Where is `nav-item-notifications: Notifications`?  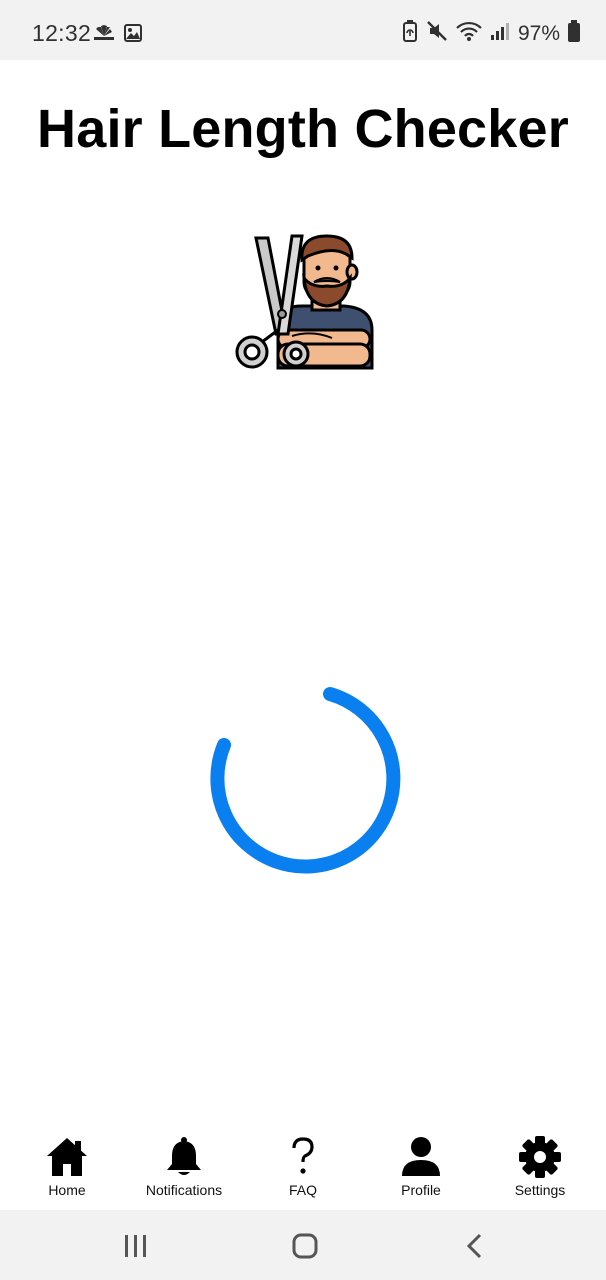 nav-item-notifications: Notifications is located at coordinates (184, 1168).